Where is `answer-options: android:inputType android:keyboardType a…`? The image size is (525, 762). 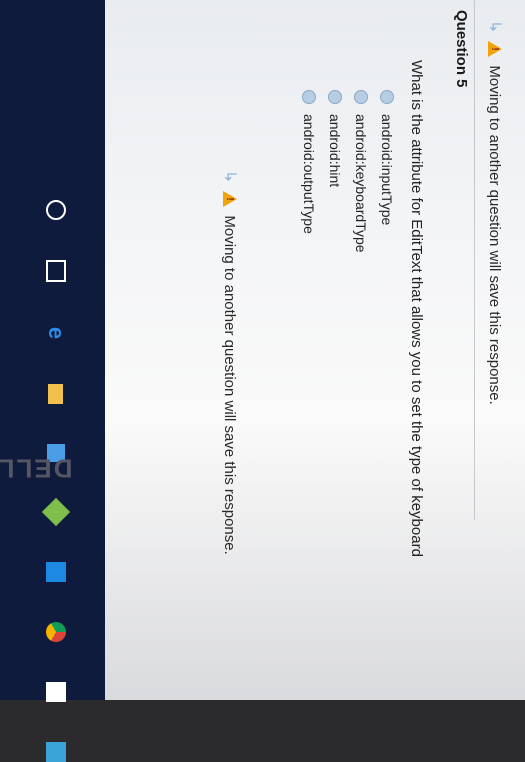 answer-options: android:inputType android:keyboardType a… is located at coordinates (343, 171).